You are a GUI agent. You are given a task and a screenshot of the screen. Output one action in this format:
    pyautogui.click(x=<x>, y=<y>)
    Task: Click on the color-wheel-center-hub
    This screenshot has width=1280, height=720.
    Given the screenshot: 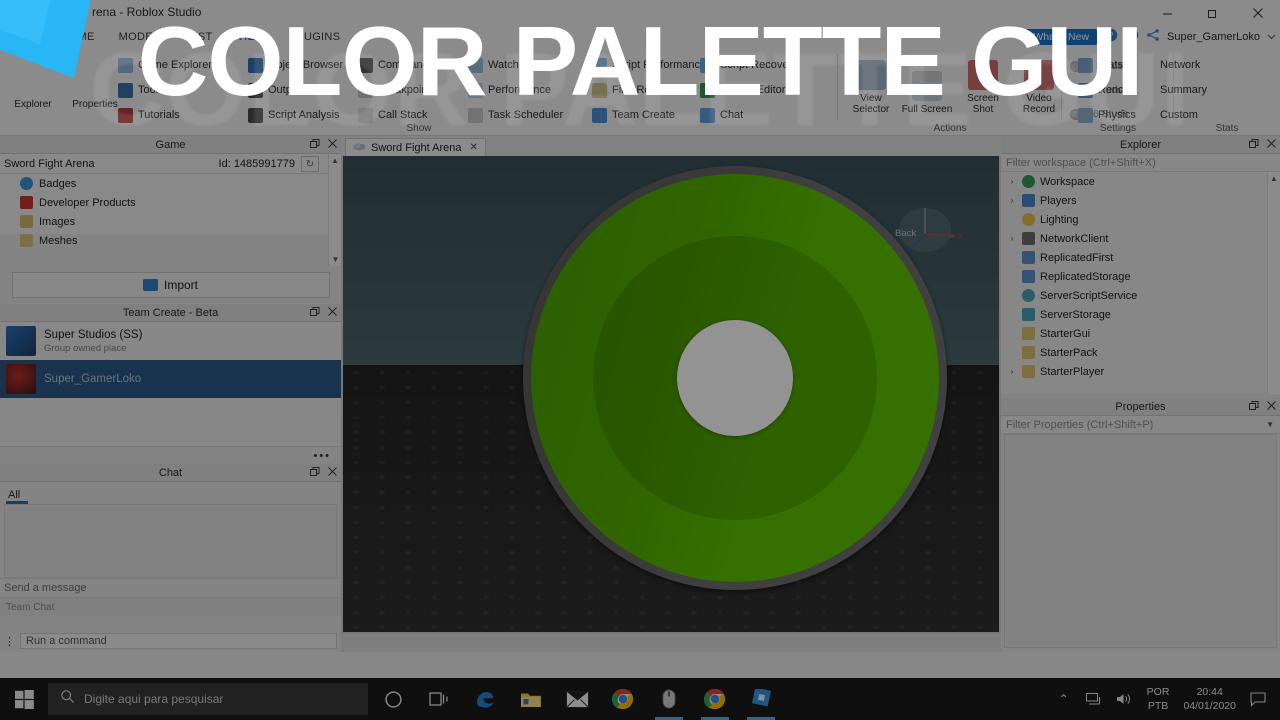 What is the action you would take?
    pyautogui.click(x=735, y=378)
    